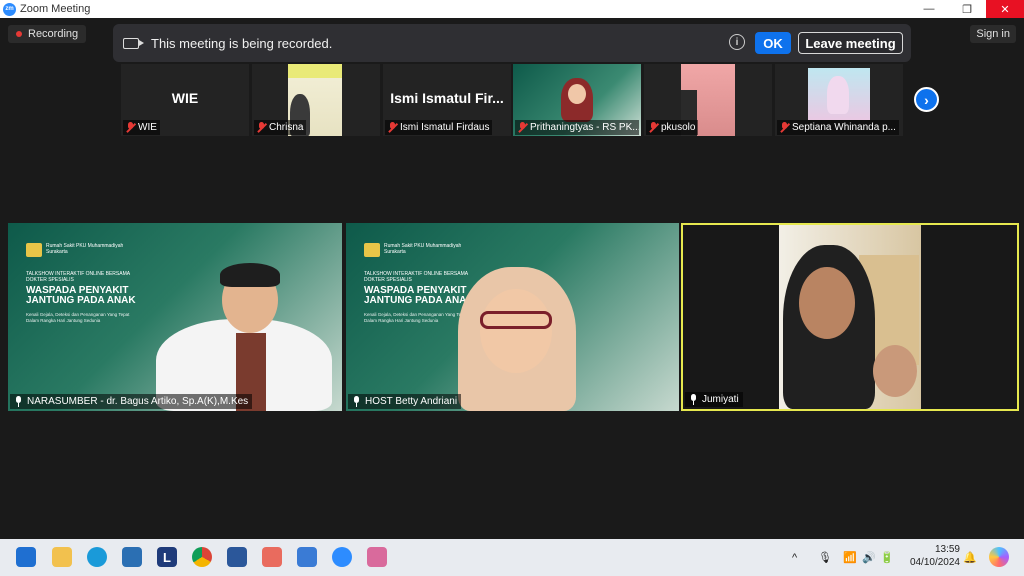 The width and height of the screenshot is (1024, 576). Describe the element at coordinates (895, 371) in the screenshot. I see `child-face` at that location.